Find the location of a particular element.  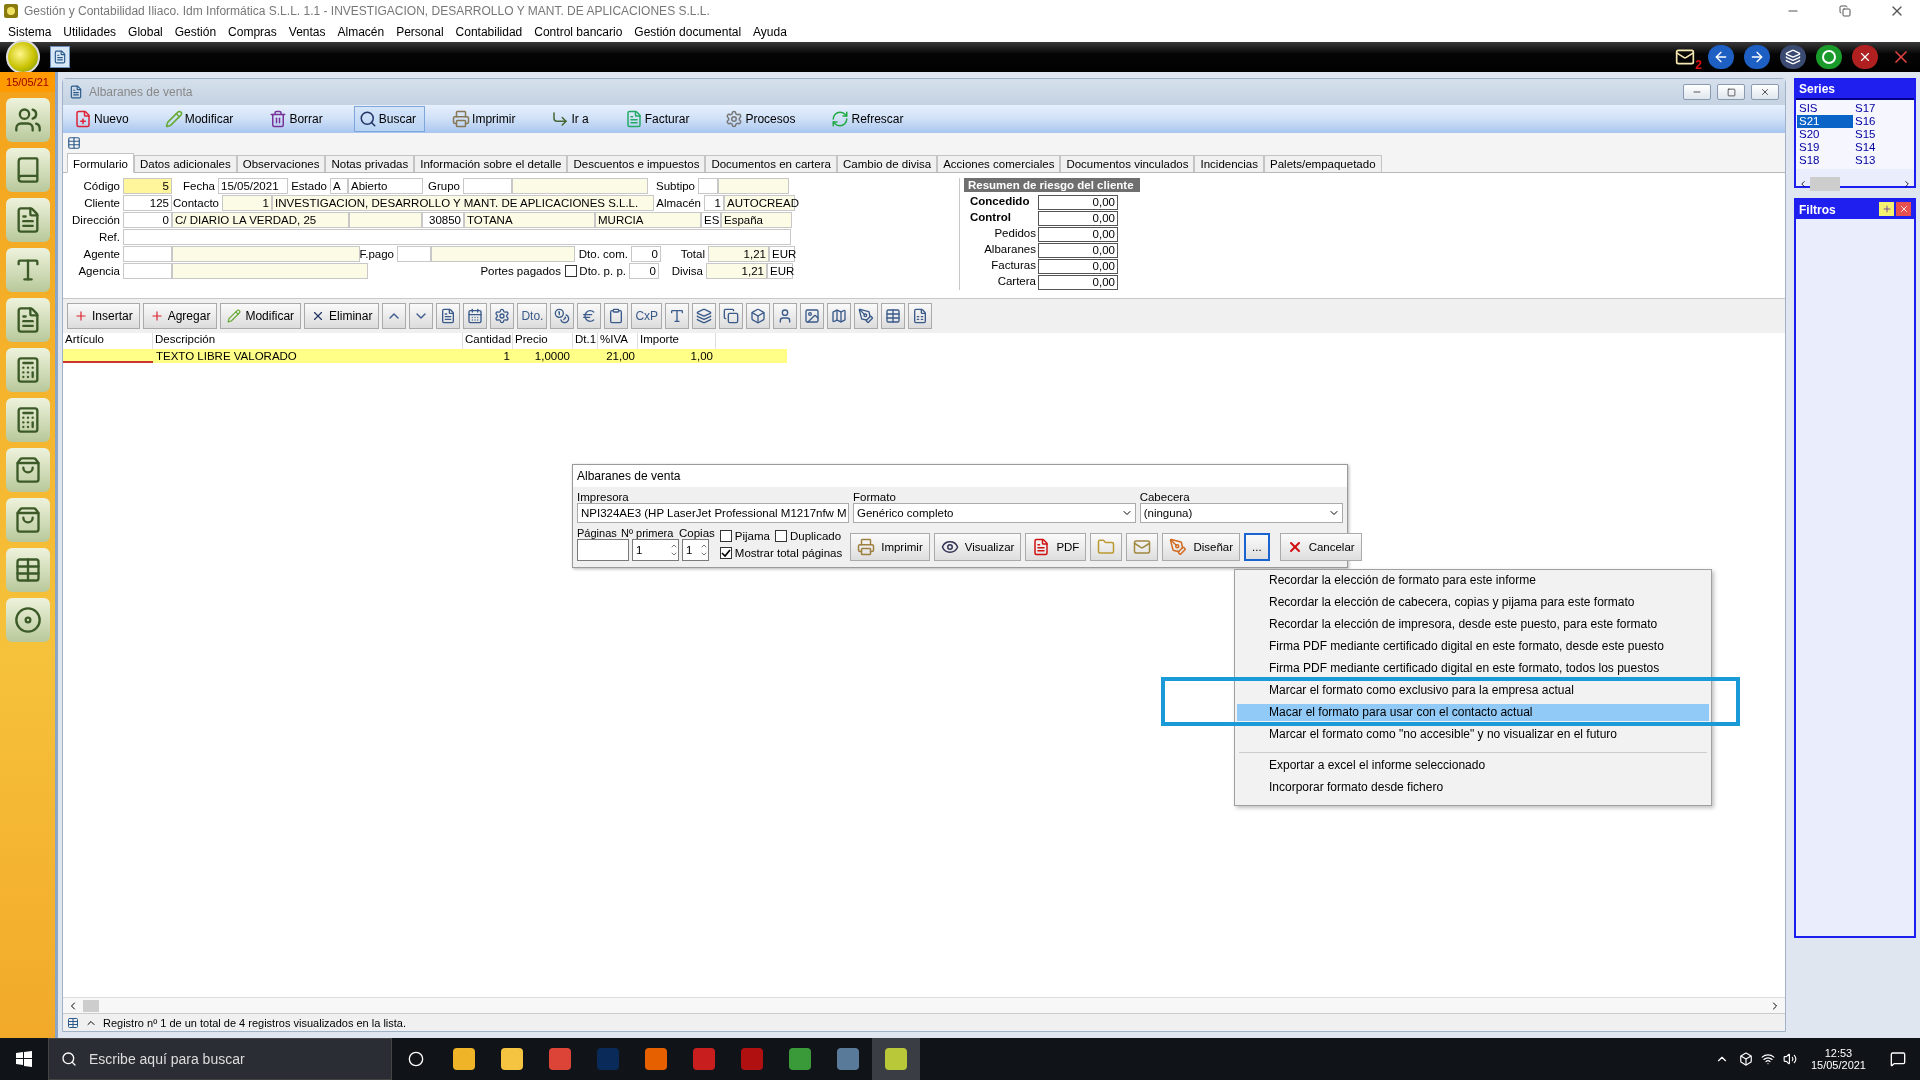

menu-item: Control bancario is located at coordinates (578, 32).